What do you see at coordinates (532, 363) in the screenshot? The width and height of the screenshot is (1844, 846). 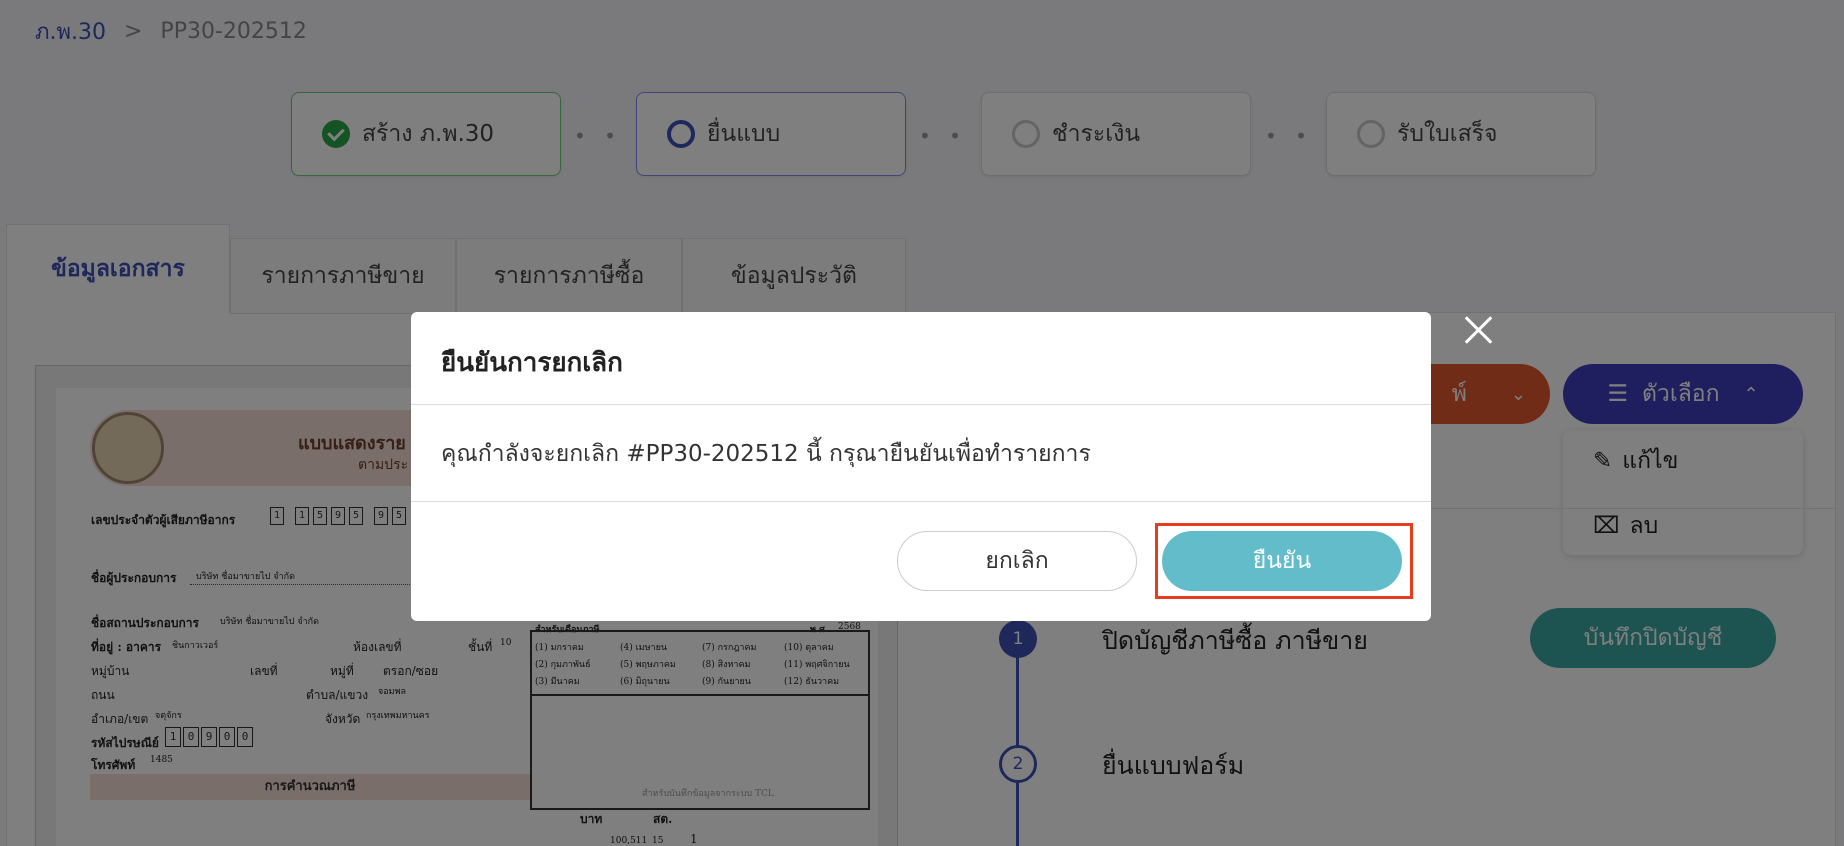 I see `dialog-title: ยืนยันการยกเลิก` at bounding box center [532, 363].